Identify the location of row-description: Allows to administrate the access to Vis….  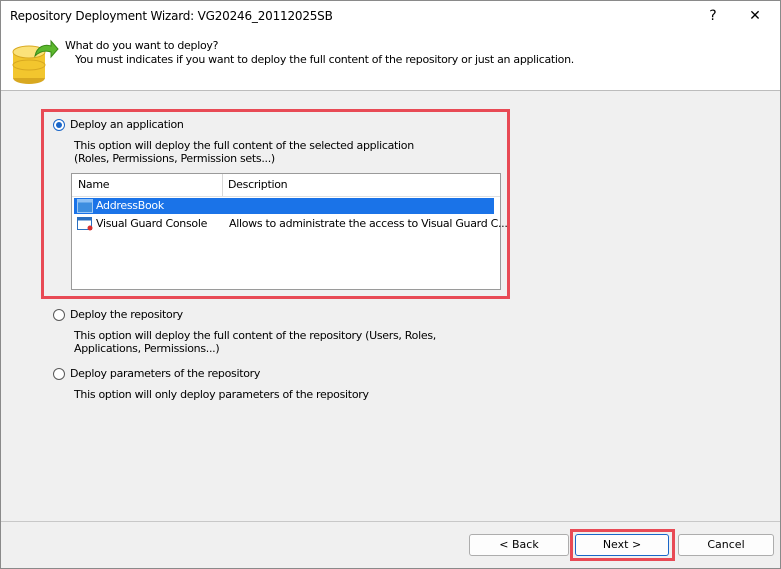
(368, 223).